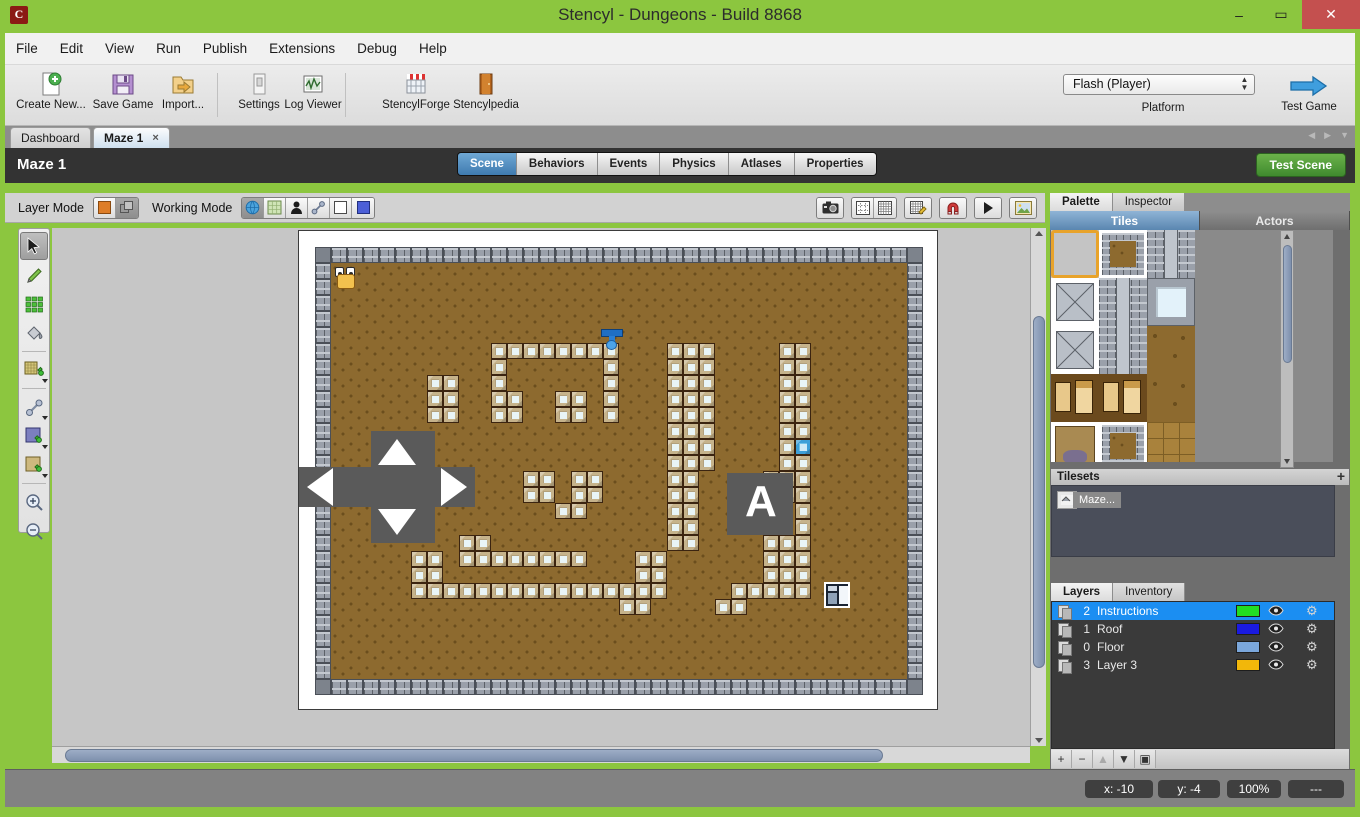  What do you see at coordinates (71, 48) in the screenshot?
I see `menu-edit: Edit` at bounding box center [71, 48].